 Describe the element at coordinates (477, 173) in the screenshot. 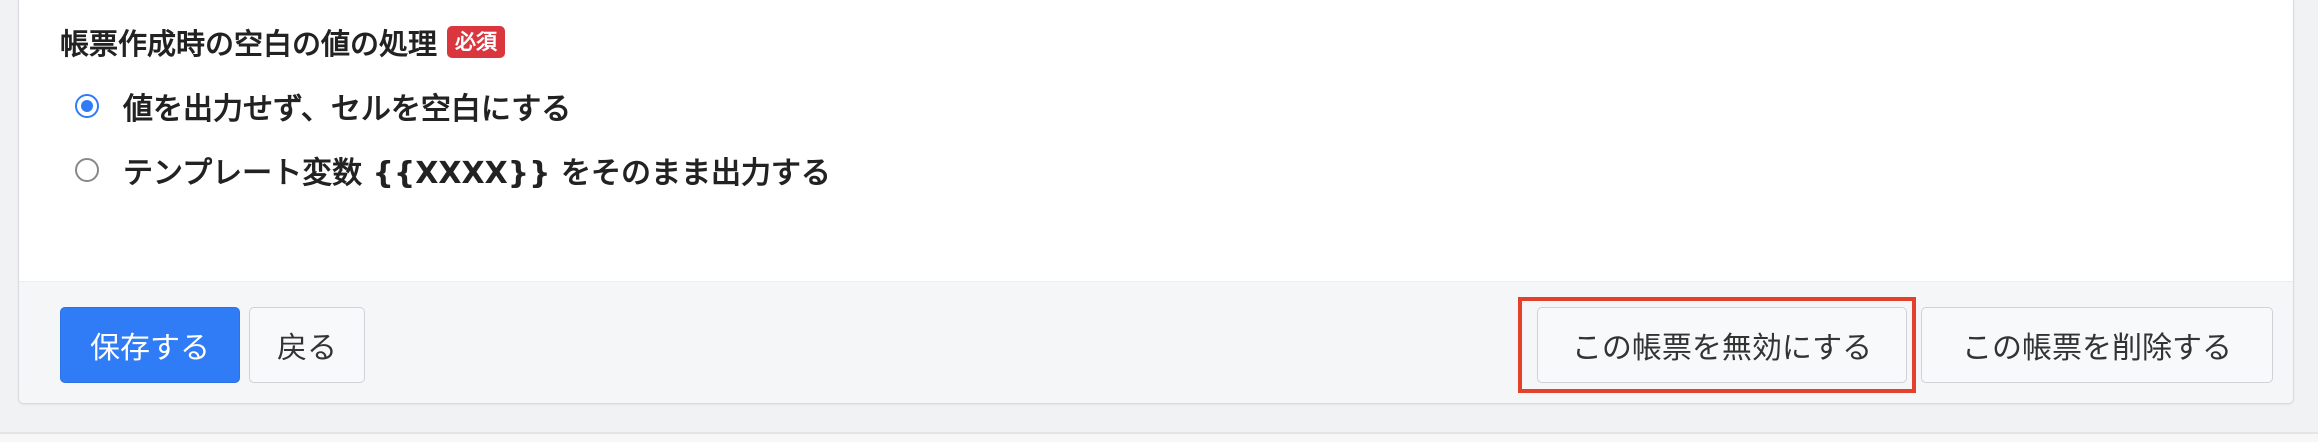

I see `option-output-template-variable-label: テンプレート変数 {{XXXX}} をそのまま出力する` at that location.